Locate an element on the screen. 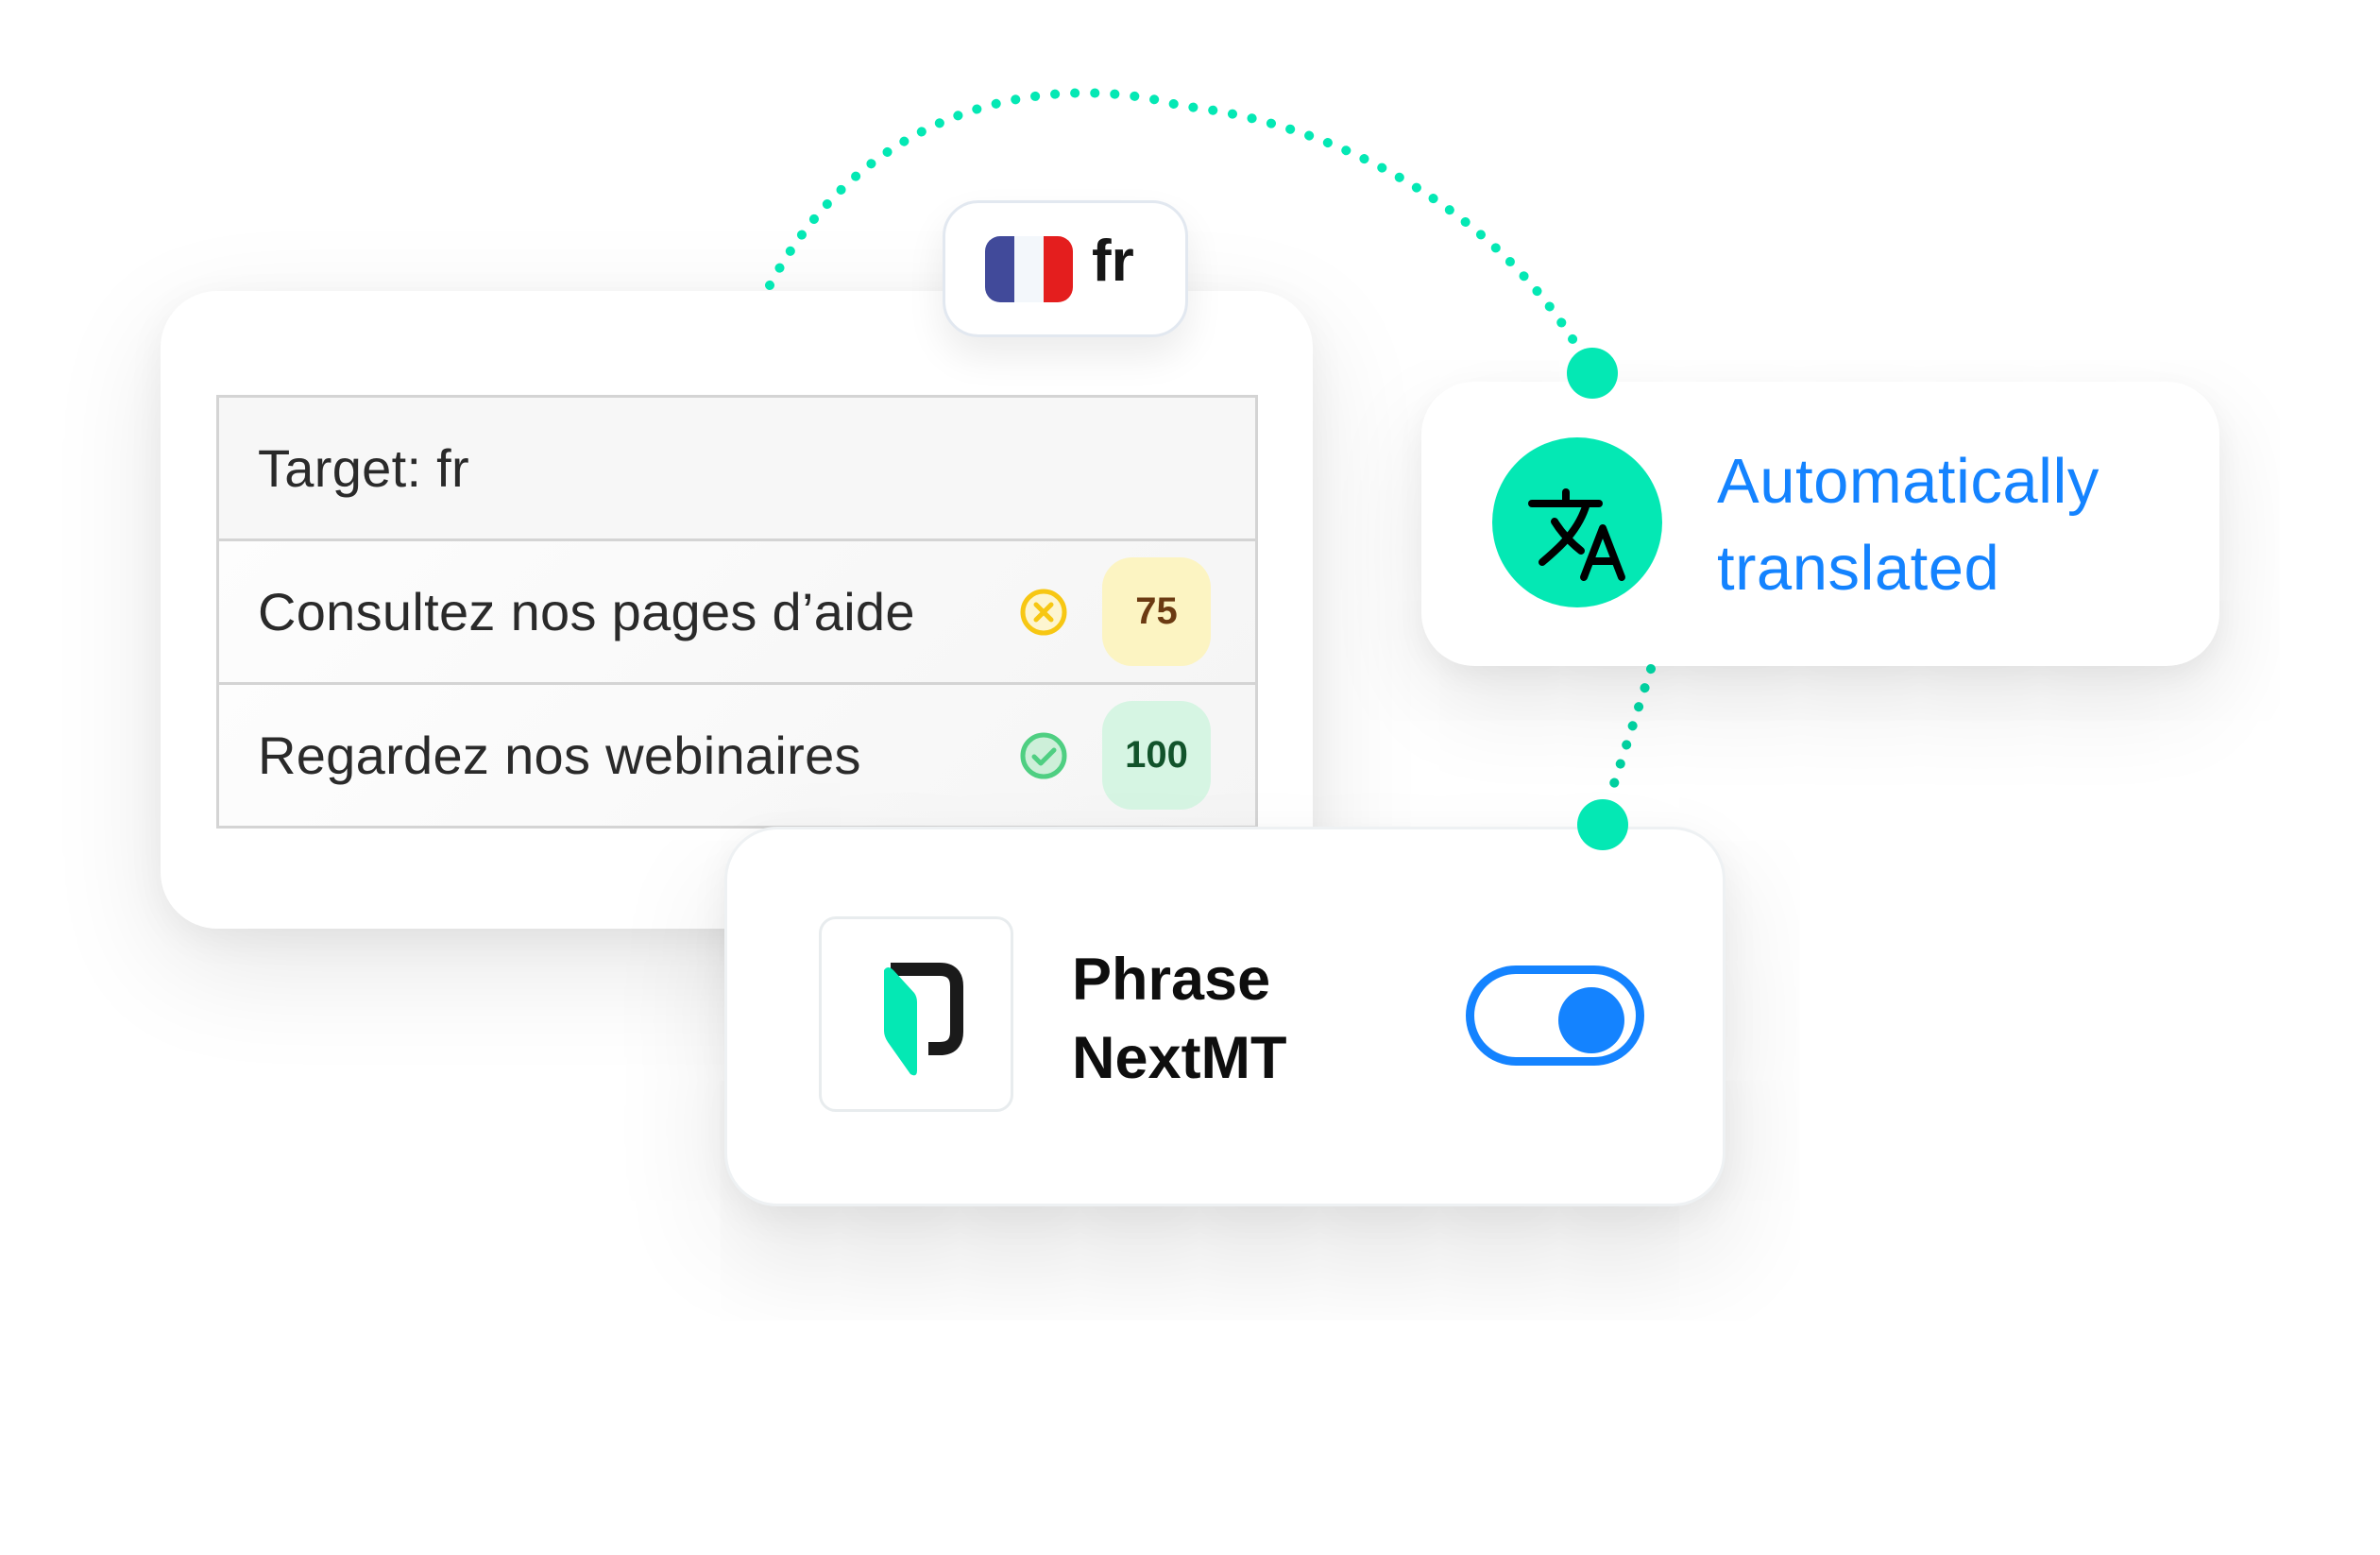 This screenshot has width=2380, height=1555. toggle-knob is located at coordinates (1591, 1020).